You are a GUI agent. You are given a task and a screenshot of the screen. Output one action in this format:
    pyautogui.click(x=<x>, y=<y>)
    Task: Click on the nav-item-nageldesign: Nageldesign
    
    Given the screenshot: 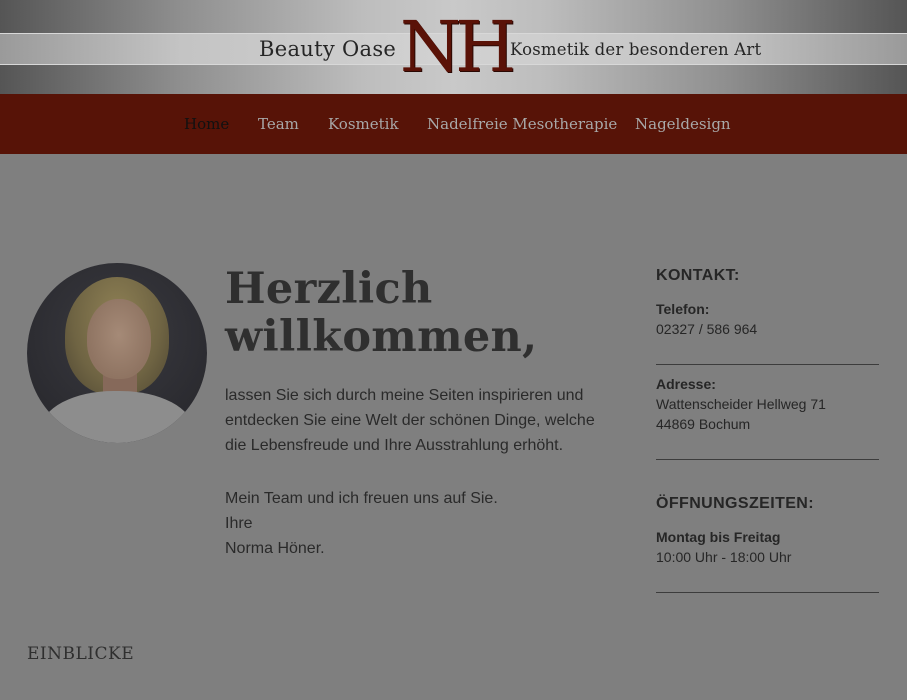 What is the action you would take?
    pyautogui.click(x=683, y=124)
    